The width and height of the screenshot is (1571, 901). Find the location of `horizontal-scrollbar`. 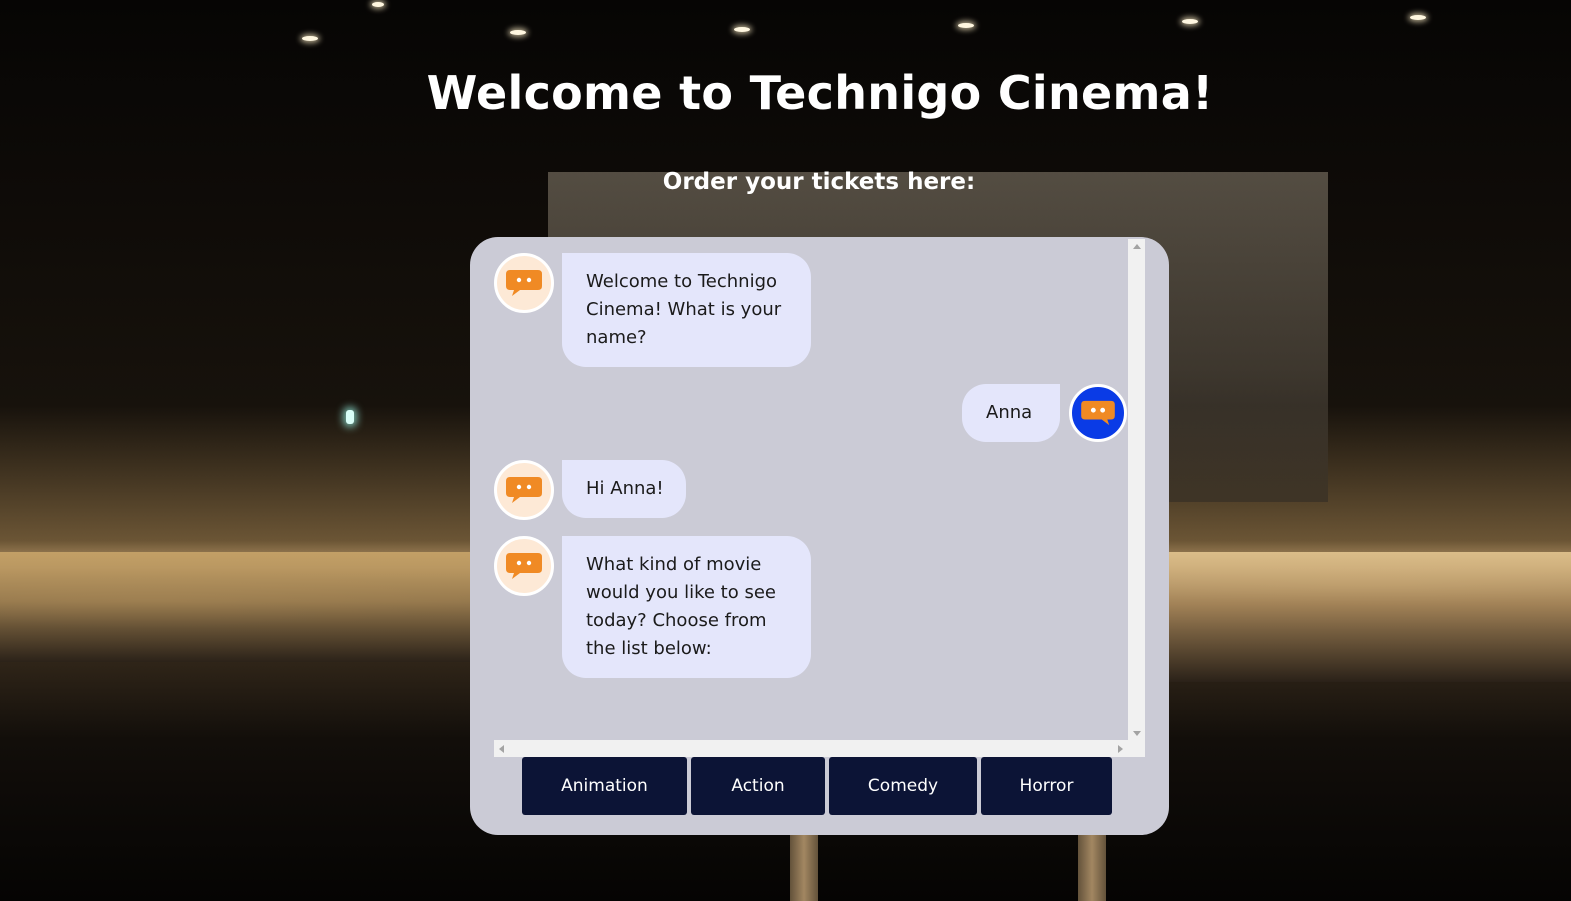

horizontal-scrollbar is located at coordinates (819, 748).